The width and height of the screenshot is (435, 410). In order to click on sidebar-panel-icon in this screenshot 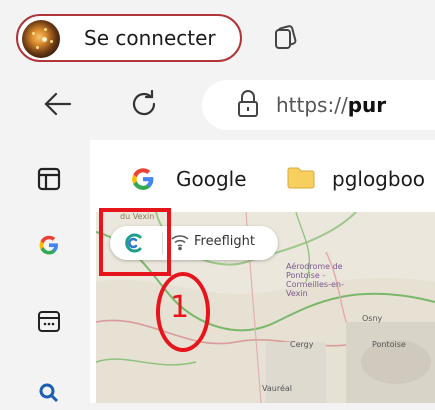, I will do `click(49, 179)`.